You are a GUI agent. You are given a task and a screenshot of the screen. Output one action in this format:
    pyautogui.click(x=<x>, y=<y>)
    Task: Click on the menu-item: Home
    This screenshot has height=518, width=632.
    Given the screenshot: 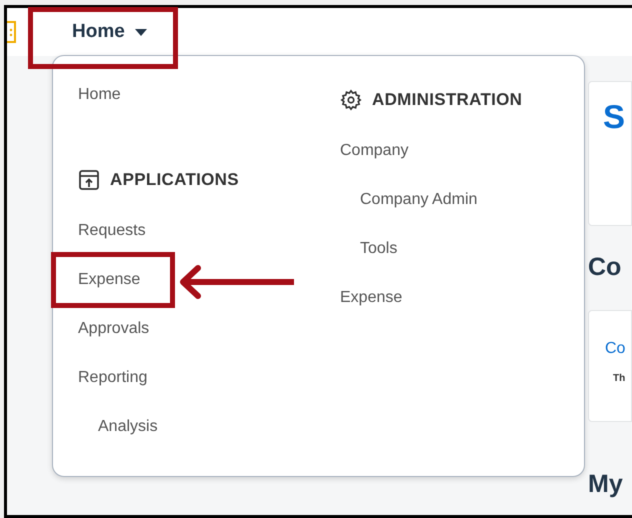 What is the action you would take?
    pyautogui.click(x=99, y=94)
    